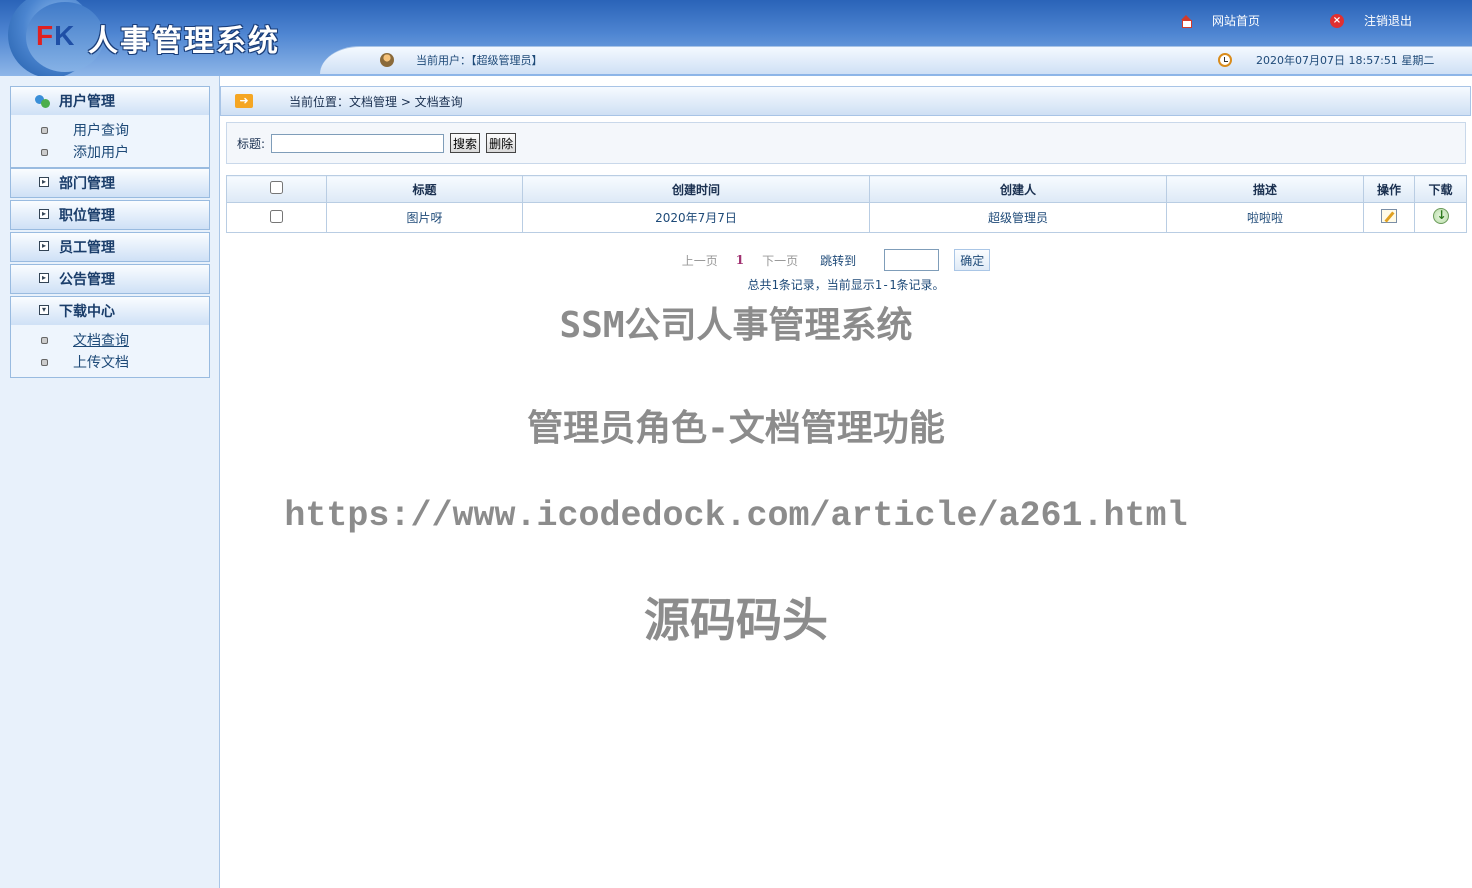  What do you see at coordinates (696, 189) in the screenshot?
I see `col-created: 创建时间` at bounding box center [696, 189].